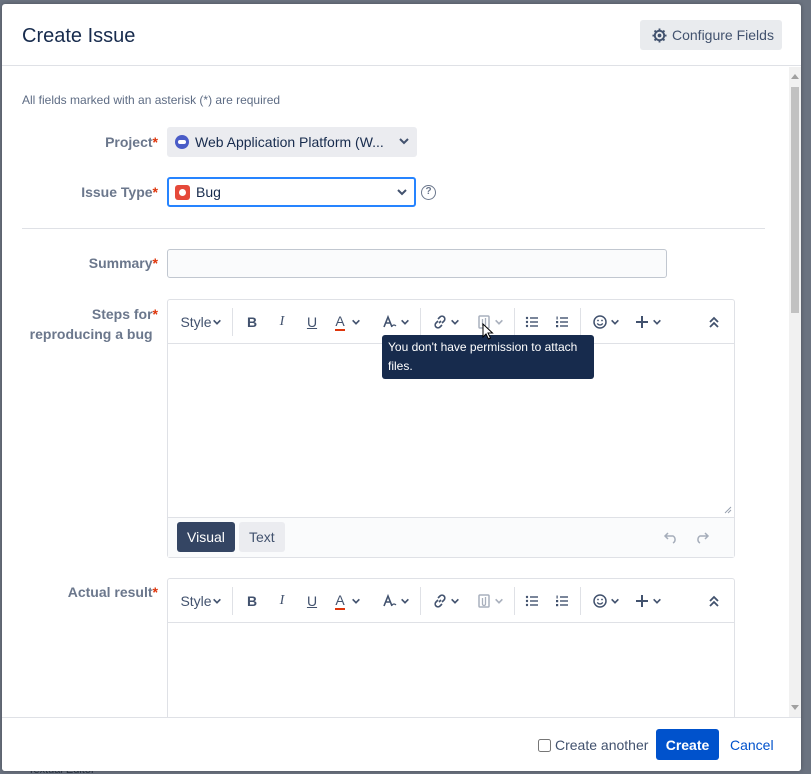  I want to click on attachment-button, so click(490, 601).